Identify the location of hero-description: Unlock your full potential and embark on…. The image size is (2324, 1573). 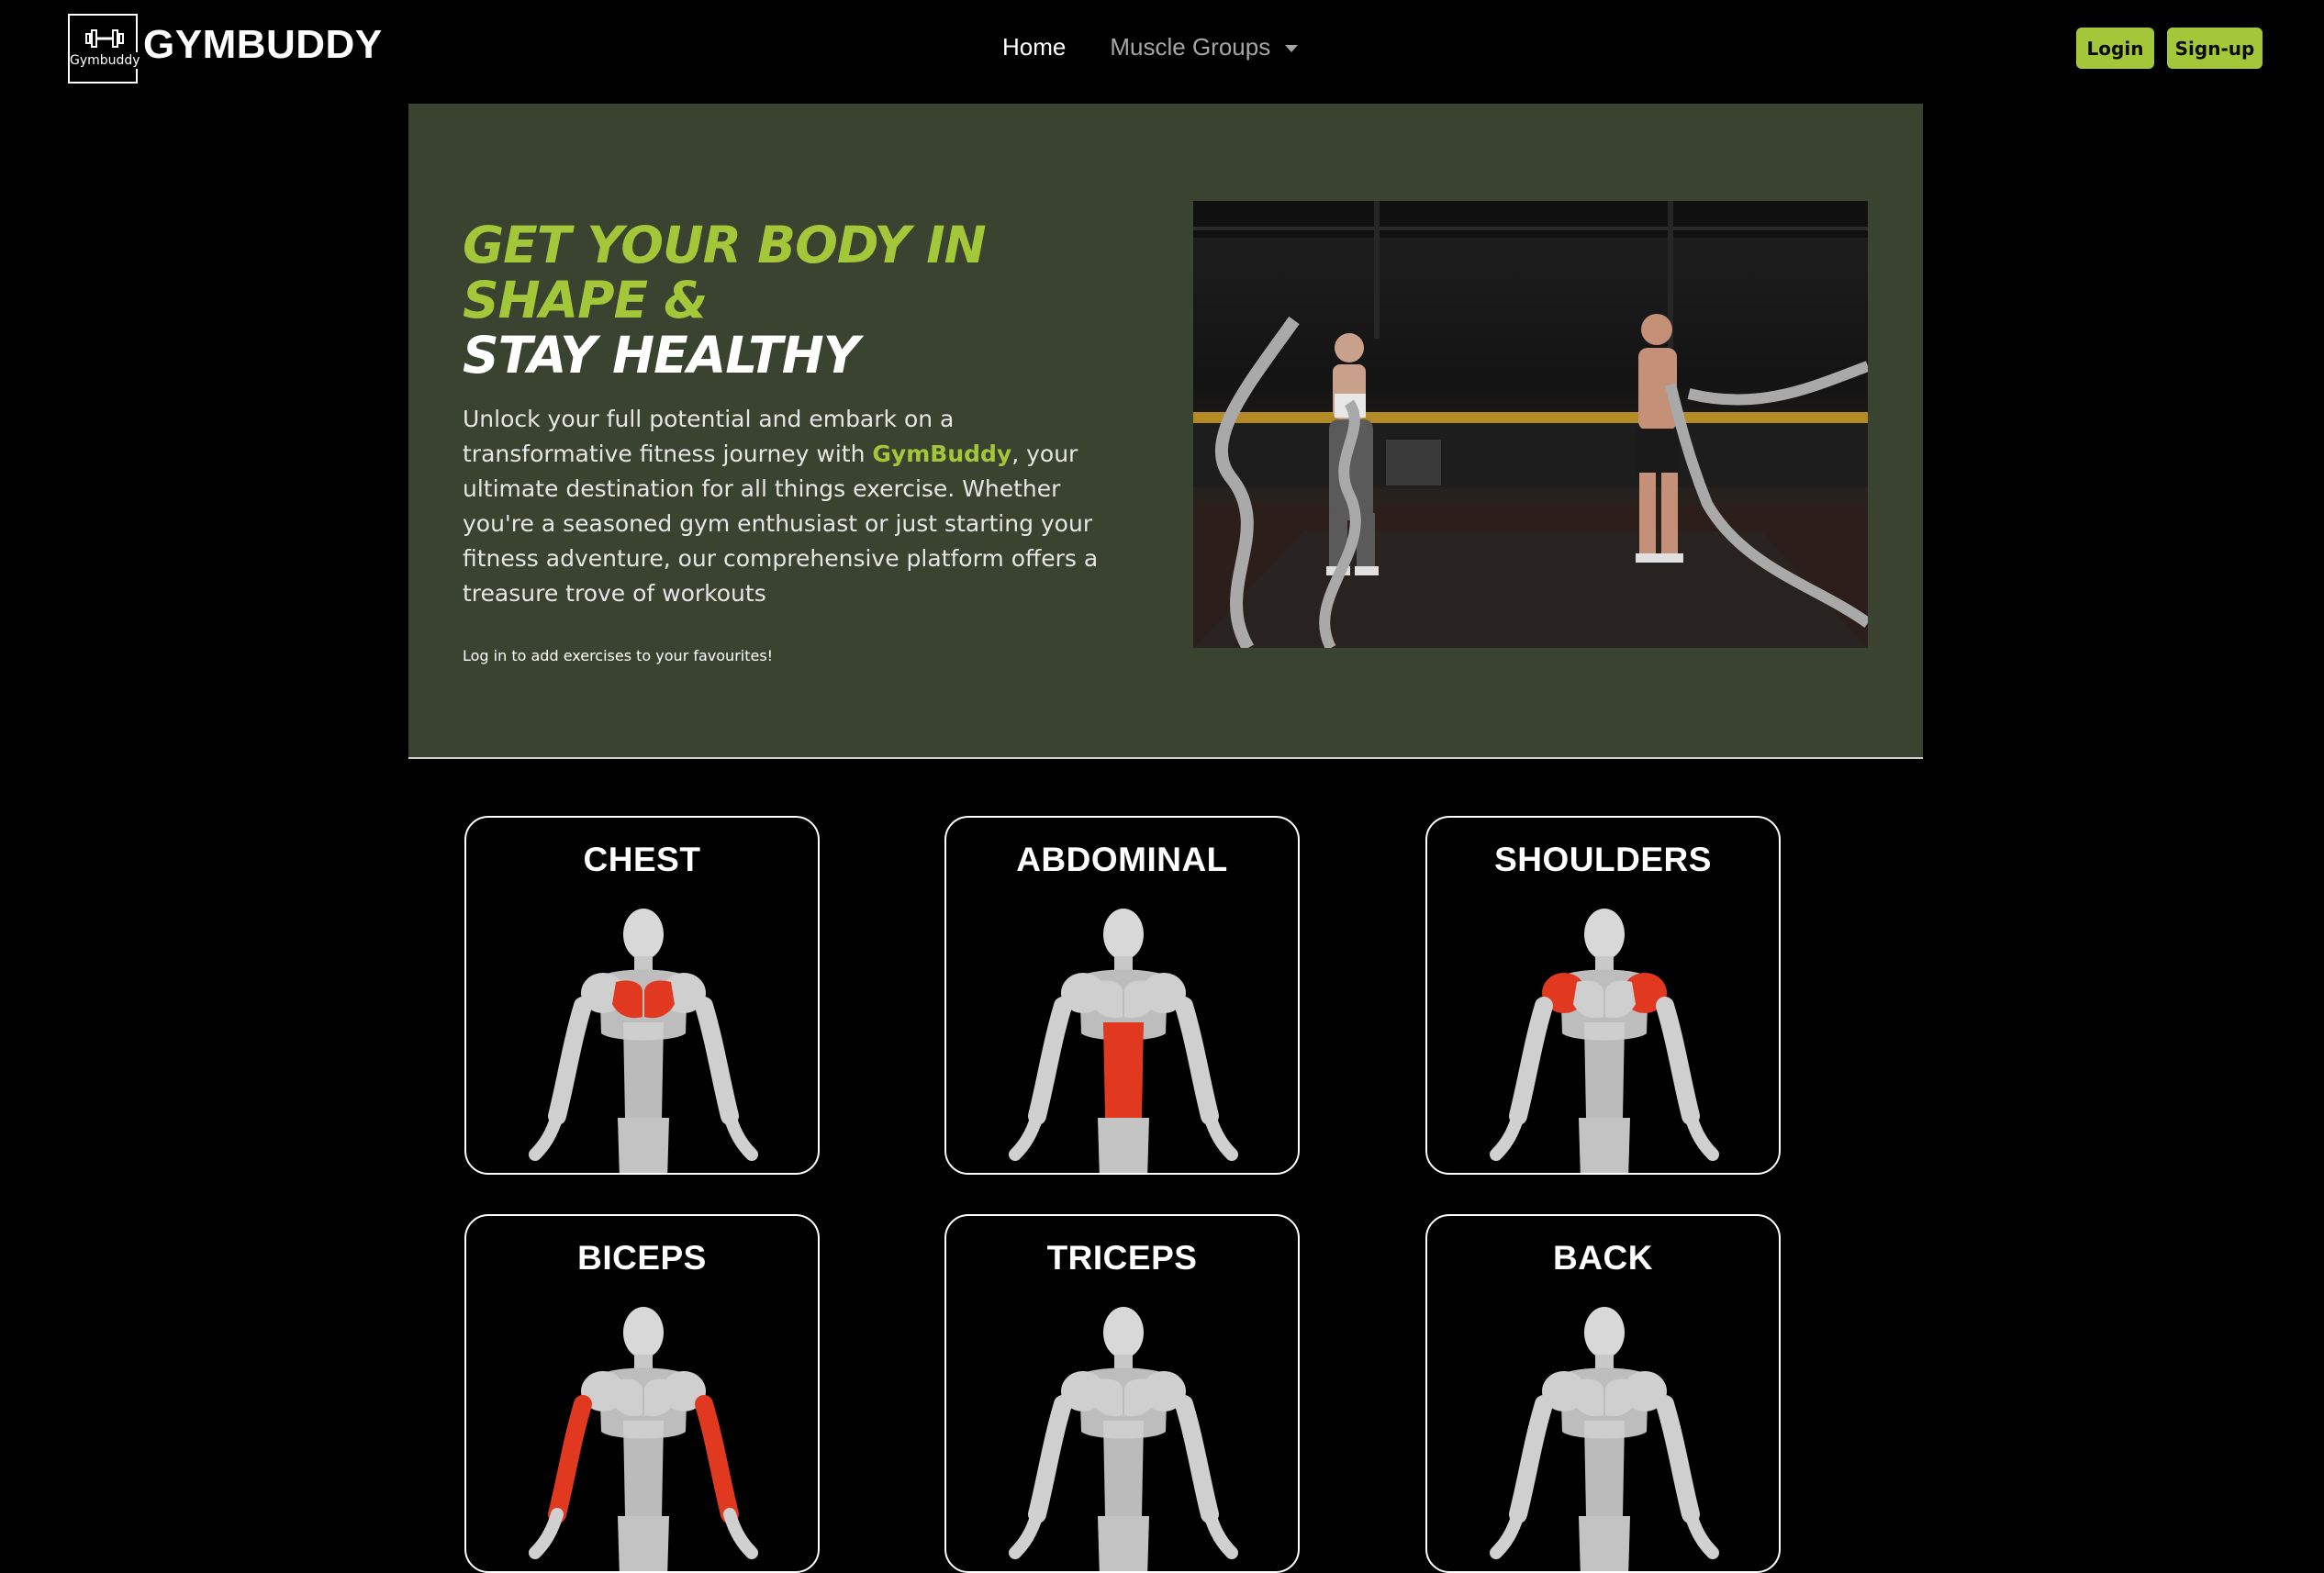
(793, 506).